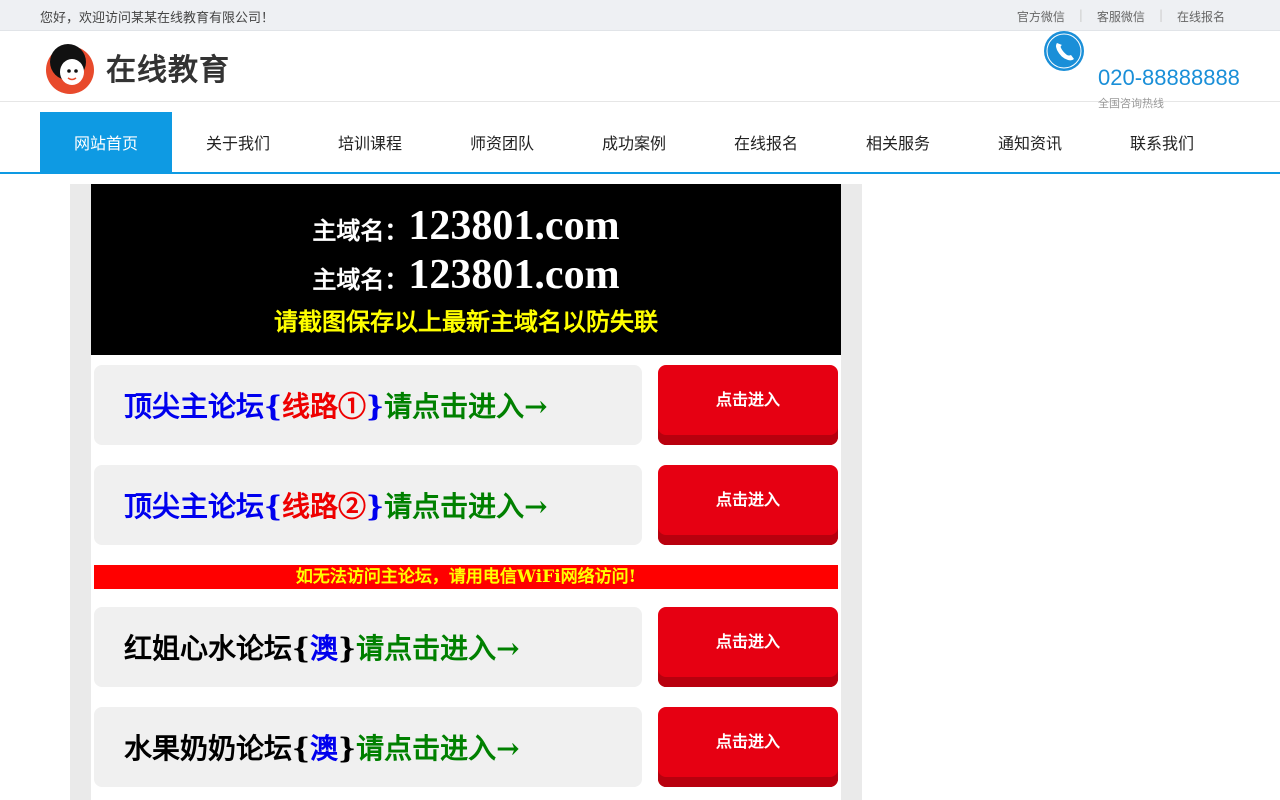  Describe the element at coordinates (898, 142) in the screenshot. I see `nav-item-services: 相关服务` at that location.